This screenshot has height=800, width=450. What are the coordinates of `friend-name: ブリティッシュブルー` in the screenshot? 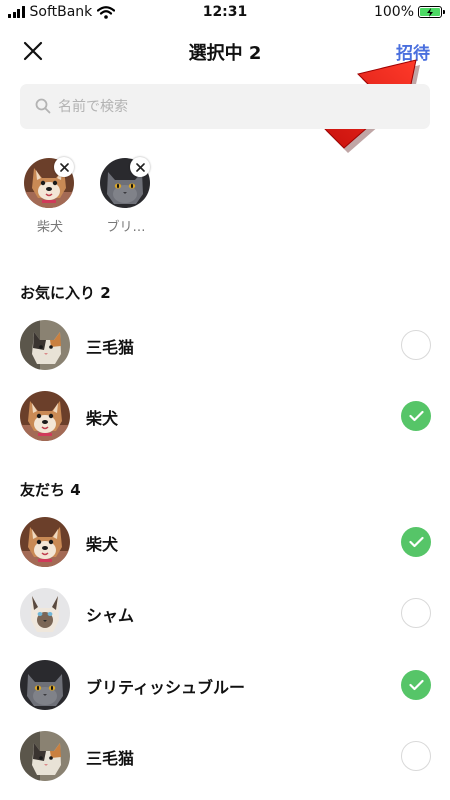 It's located at (166, 687).